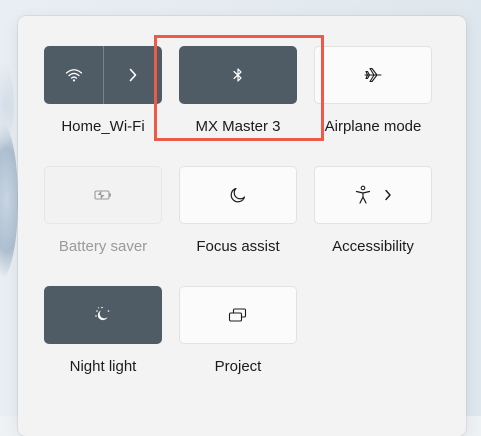 The height and width of the screenshot is (436, 481). Describe the element at coordinates (373, 195) in the screenshot. I see `accessibility-tile` at that location.